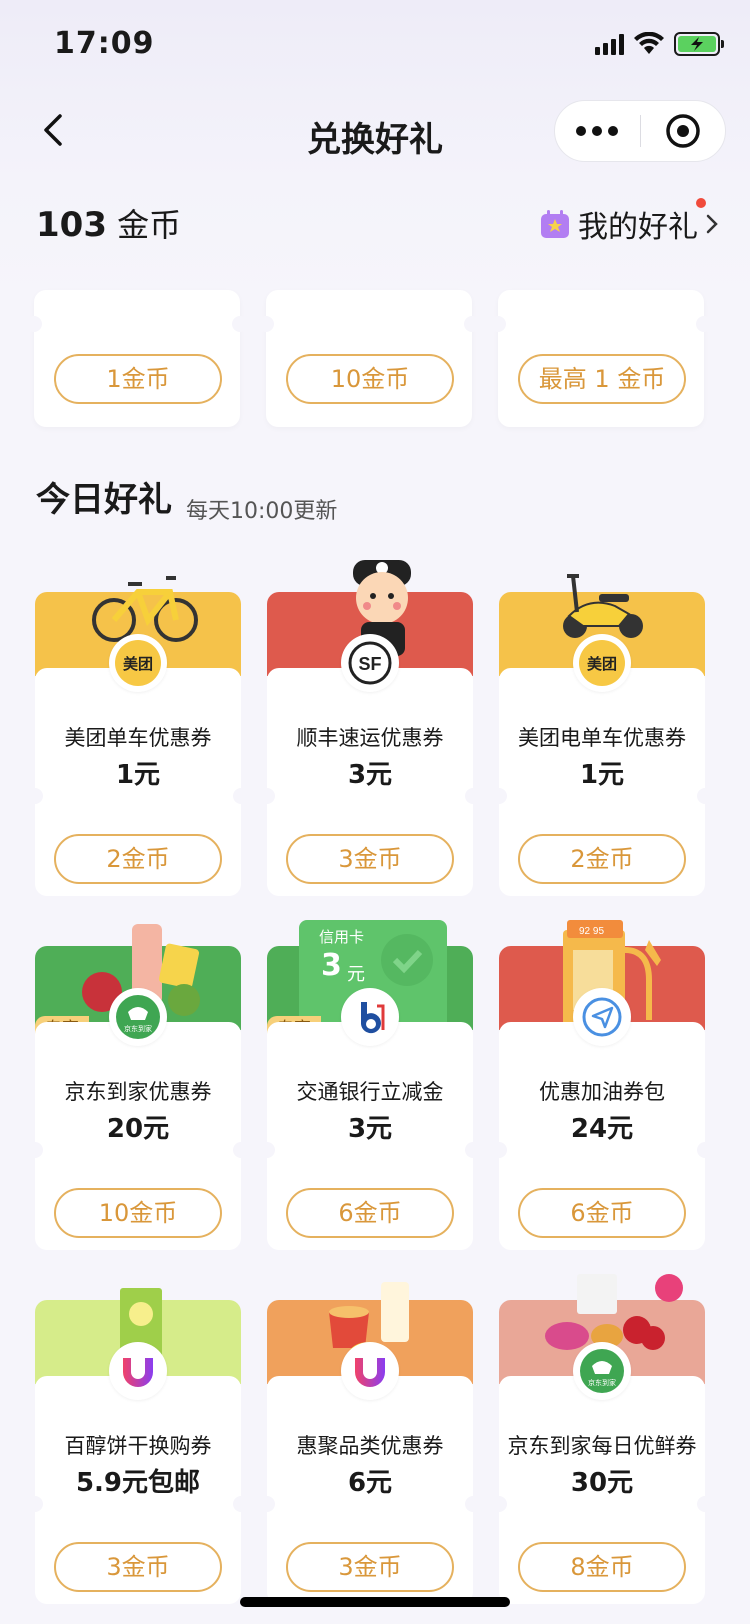 The width and height of the screenshot is (750, 1624). I want to click on redeem-button: 1金币, so click(138, 379).